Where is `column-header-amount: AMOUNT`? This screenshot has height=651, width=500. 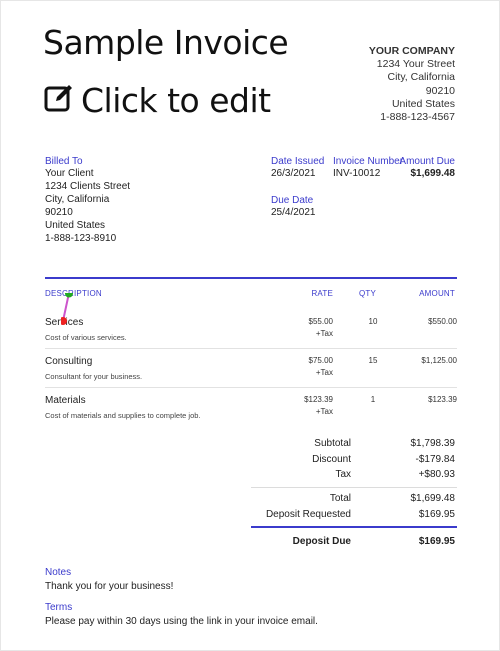
column-header-amount: AMOUNT is located at coordinates (437, 293).